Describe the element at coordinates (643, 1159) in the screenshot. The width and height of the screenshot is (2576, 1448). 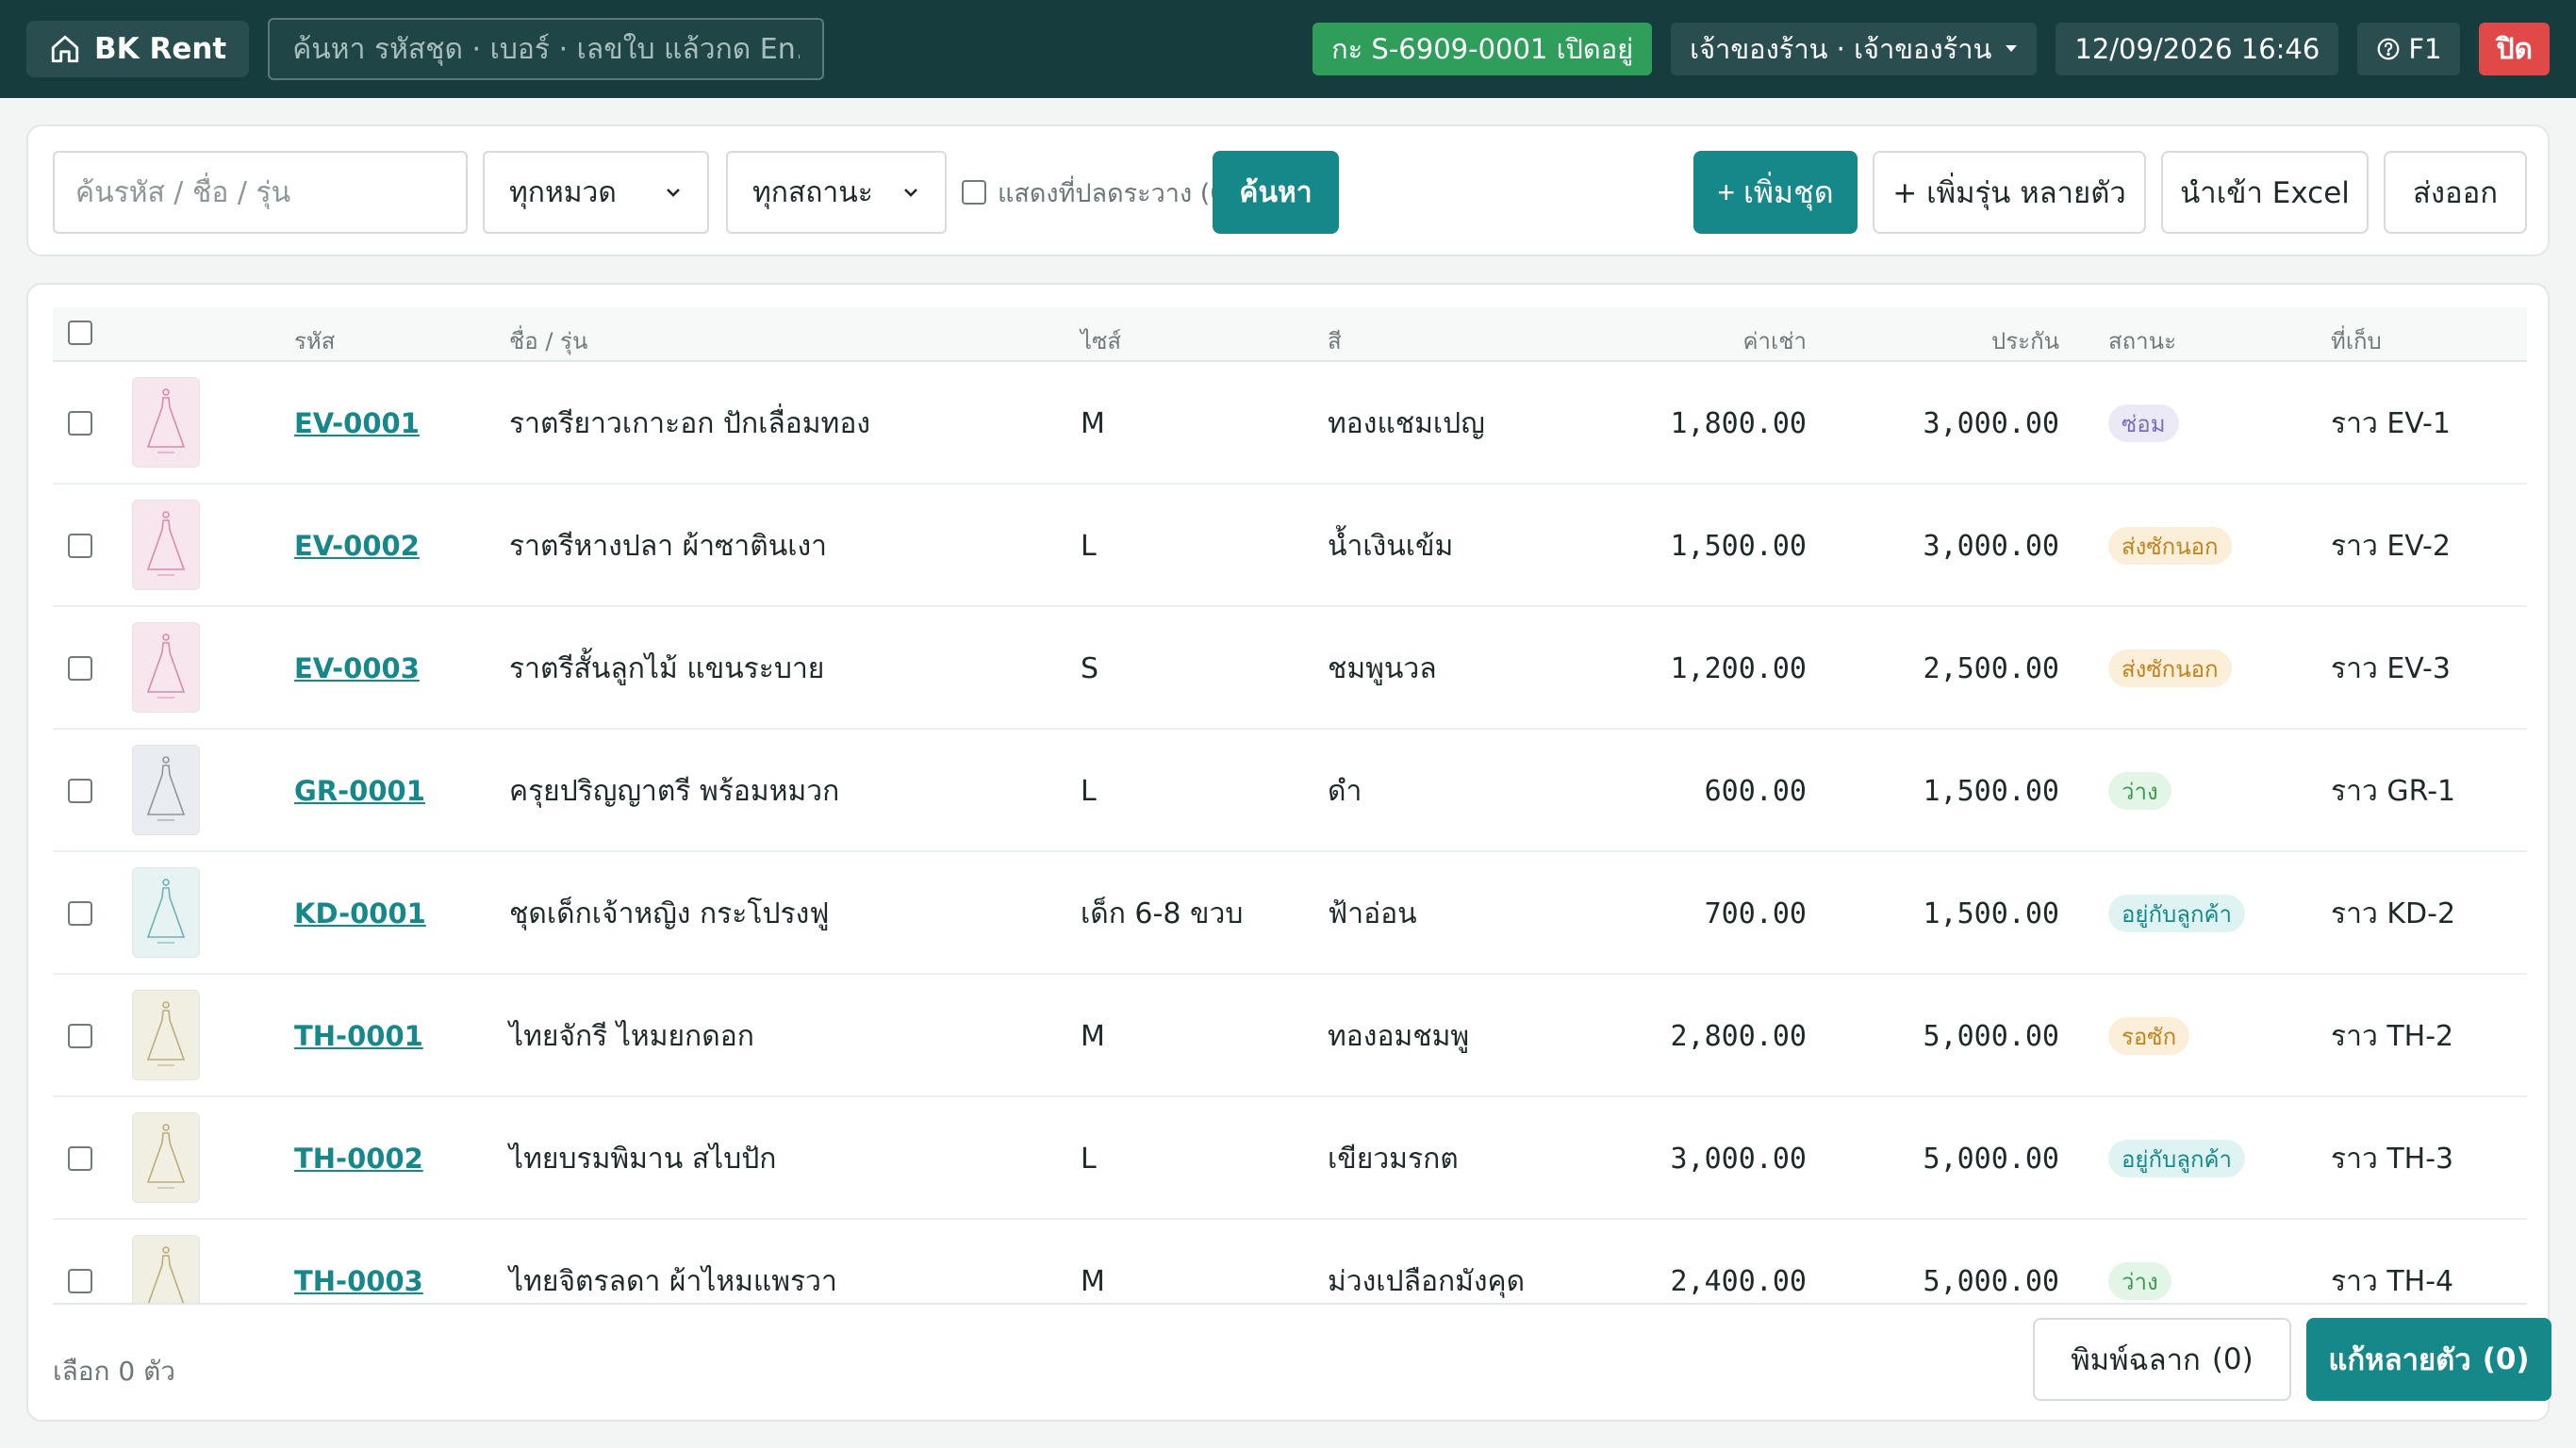
I see `item-name: ไทยบรมพิมาน สไบปัก` at that location.